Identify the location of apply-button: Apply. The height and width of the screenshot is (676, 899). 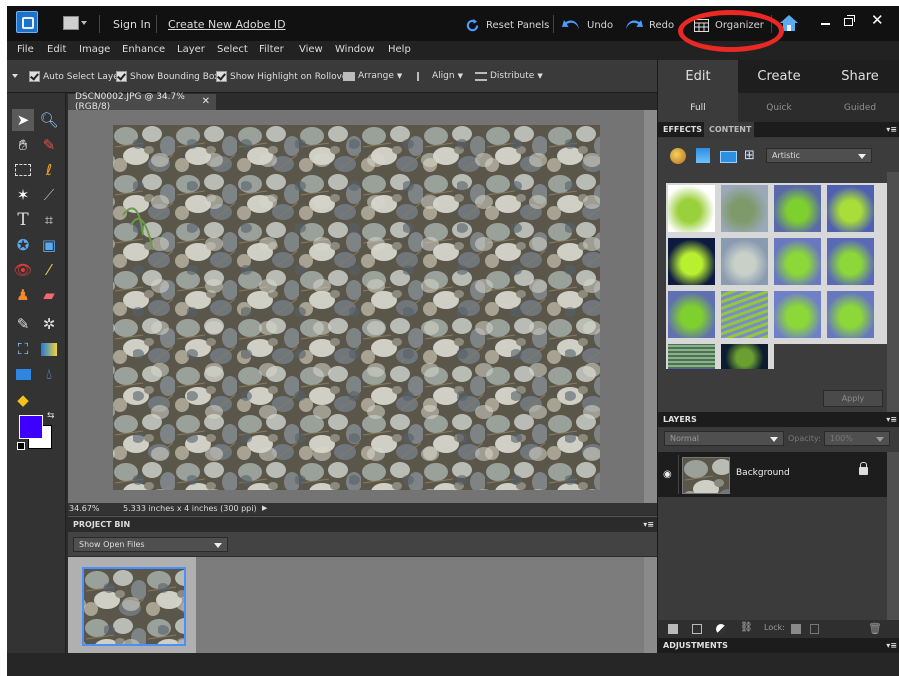
(853, 398).